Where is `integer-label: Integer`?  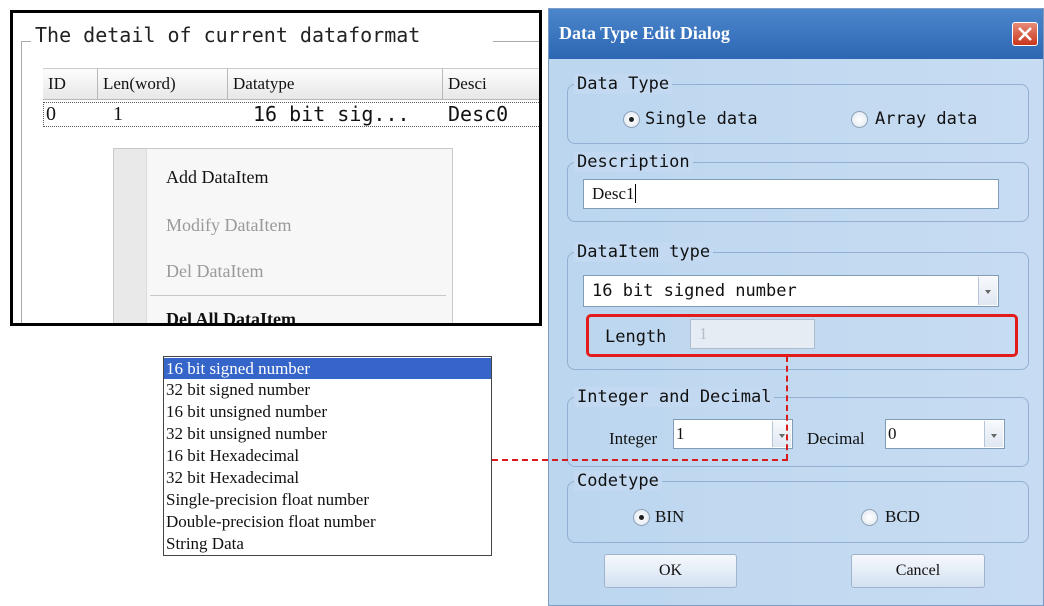
integer-label: Integer is located at coordinates (633, 438).